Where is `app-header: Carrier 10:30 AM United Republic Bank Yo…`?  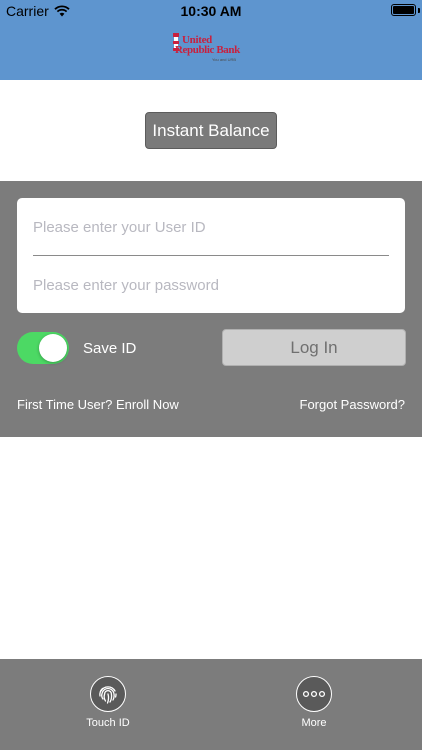
app-header: Carrier 10:30 AM United Republic Bank Yo… is located at coordinates (211, 40).